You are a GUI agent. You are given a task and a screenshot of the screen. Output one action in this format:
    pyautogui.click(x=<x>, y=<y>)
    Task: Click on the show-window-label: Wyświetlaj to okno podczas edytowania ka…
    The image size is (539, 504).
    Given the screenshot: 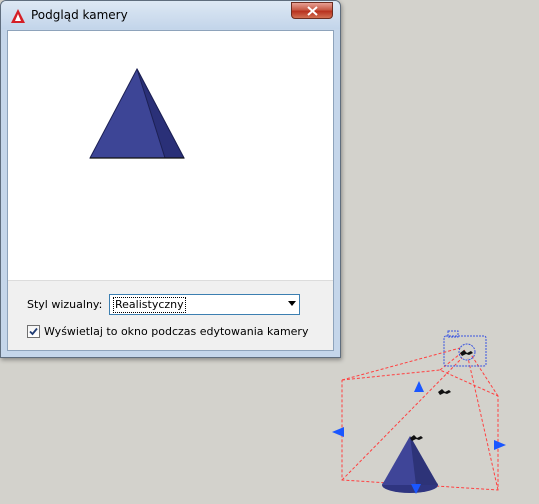 What is the action you would take?
    pyautogui.click(x=176, y=331)
    